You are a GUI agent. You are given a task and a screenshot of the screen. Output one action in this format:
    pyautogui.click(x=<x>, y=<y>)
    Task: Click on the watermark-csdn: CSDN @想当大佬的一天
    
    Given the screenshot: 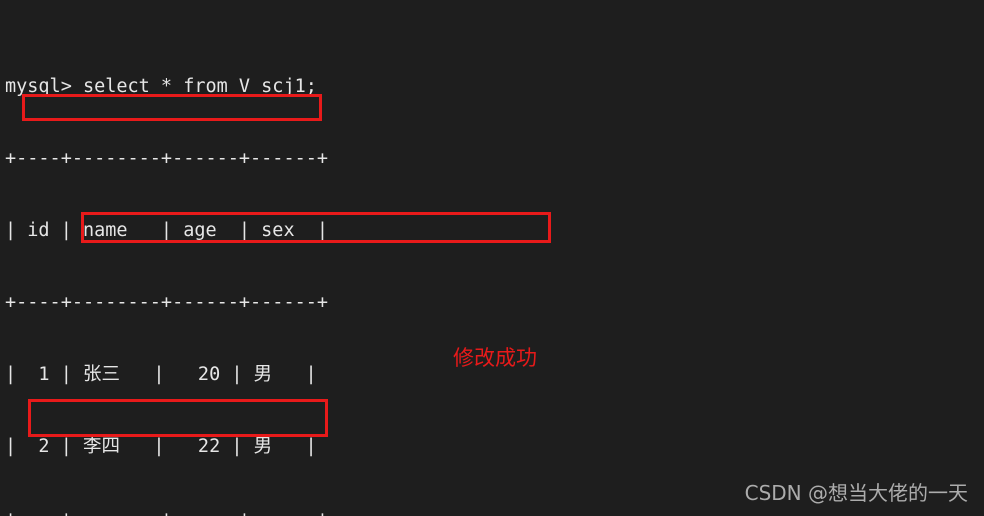 What is the action you would take?
    pyautogui.click(x=856, y=493)
    